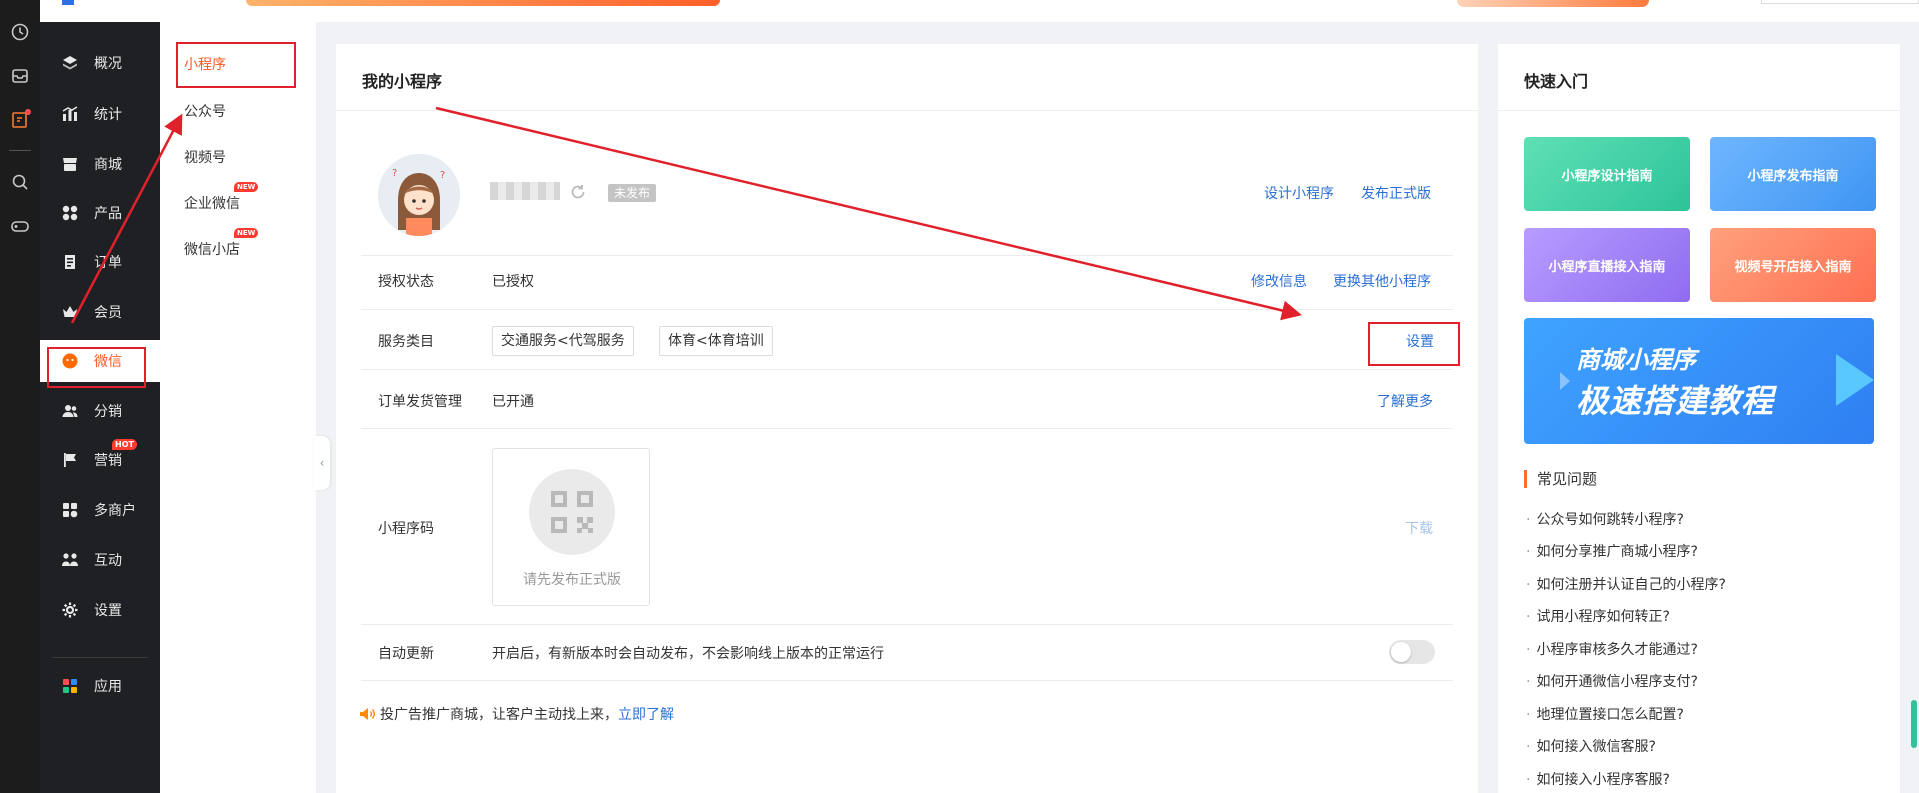  I want to click on subnav-item-wechat-shop: 微信小店 NEW, so click(221, 243).